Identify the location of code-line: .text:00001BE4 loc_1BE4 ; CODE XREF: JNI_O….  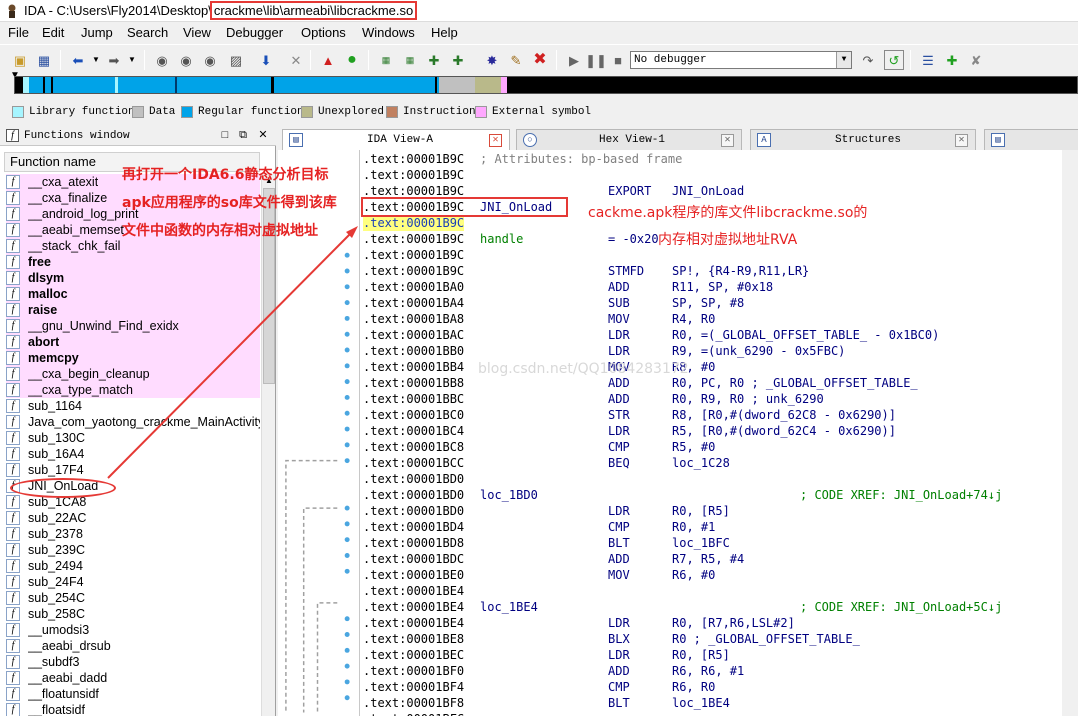
(713, 607).